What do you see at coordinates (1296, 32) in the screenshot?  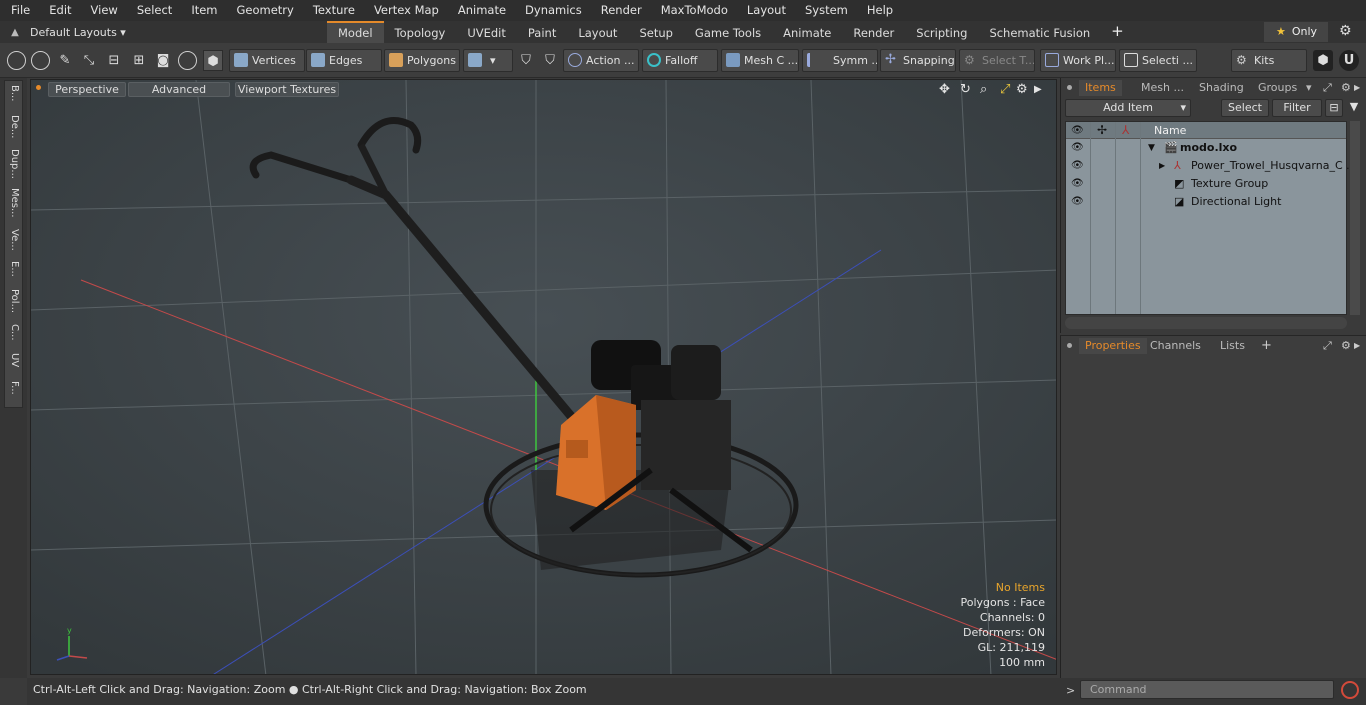 I see `only-toggle: ★ Only` at bounding box center [1296, 32].